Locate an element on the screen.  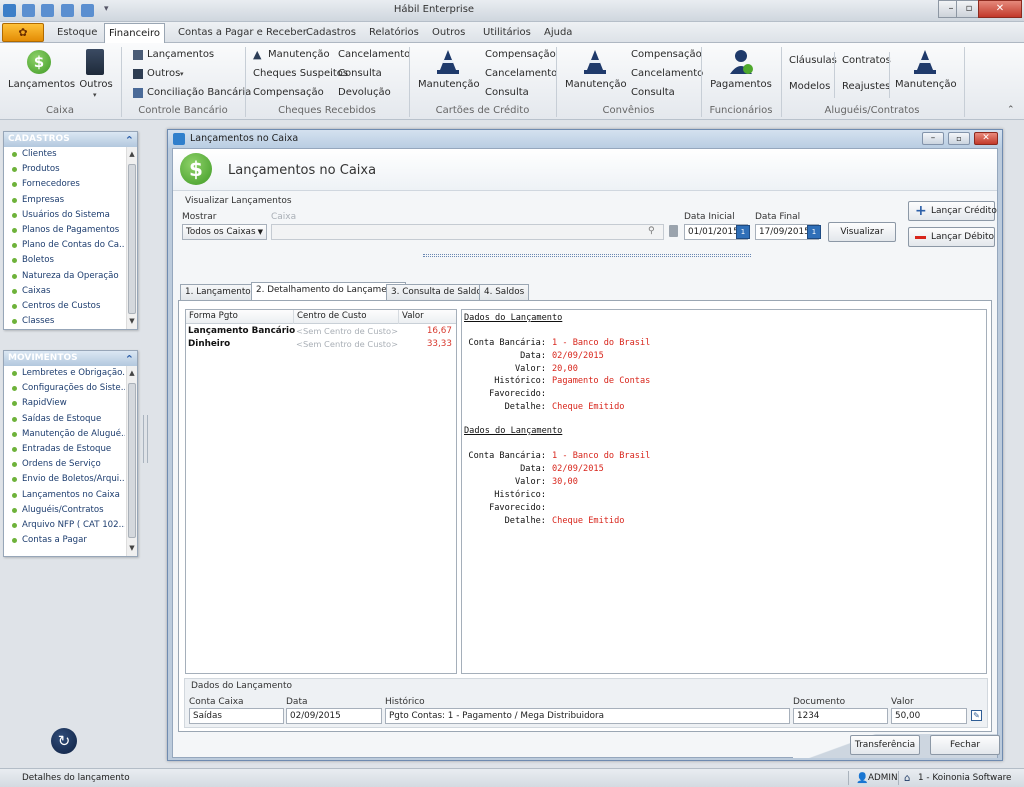
tab-consulta-saldos: 3. Consulta de Saldos is located at coordinates (439, 292).